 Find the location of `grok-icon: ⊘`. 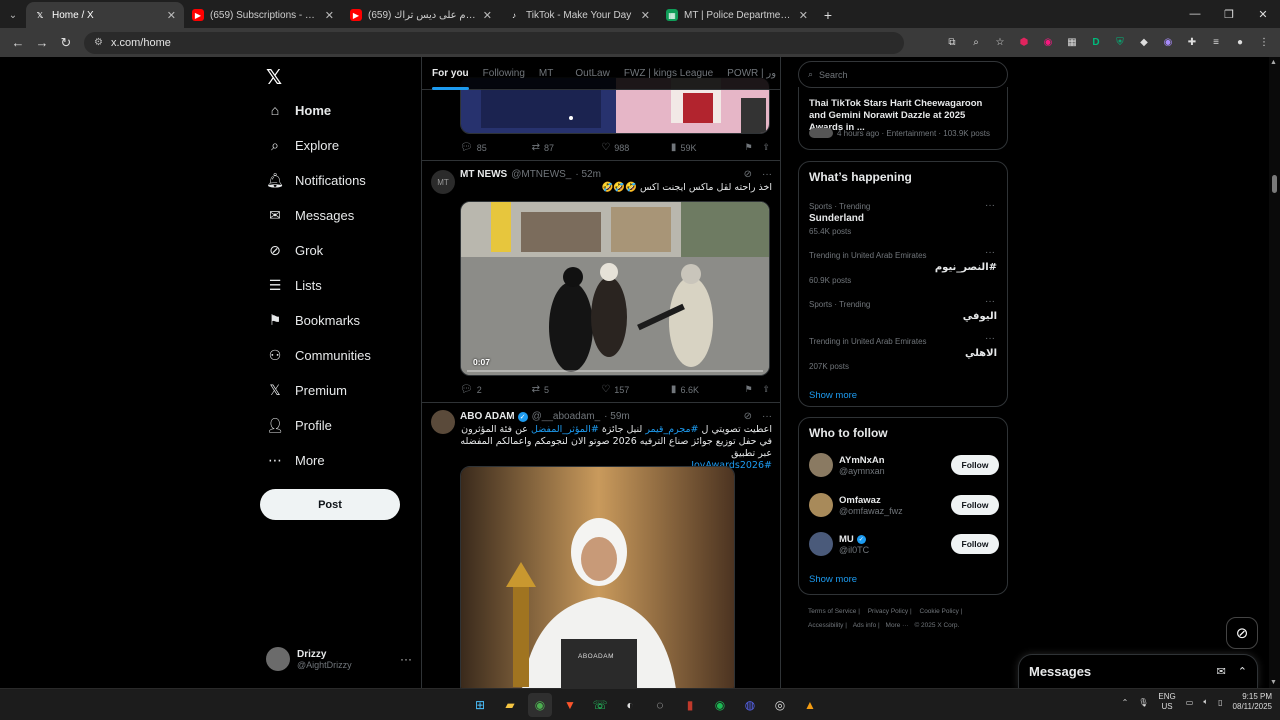

grok-icon: ⊘ is located at coordinates (748, 174).